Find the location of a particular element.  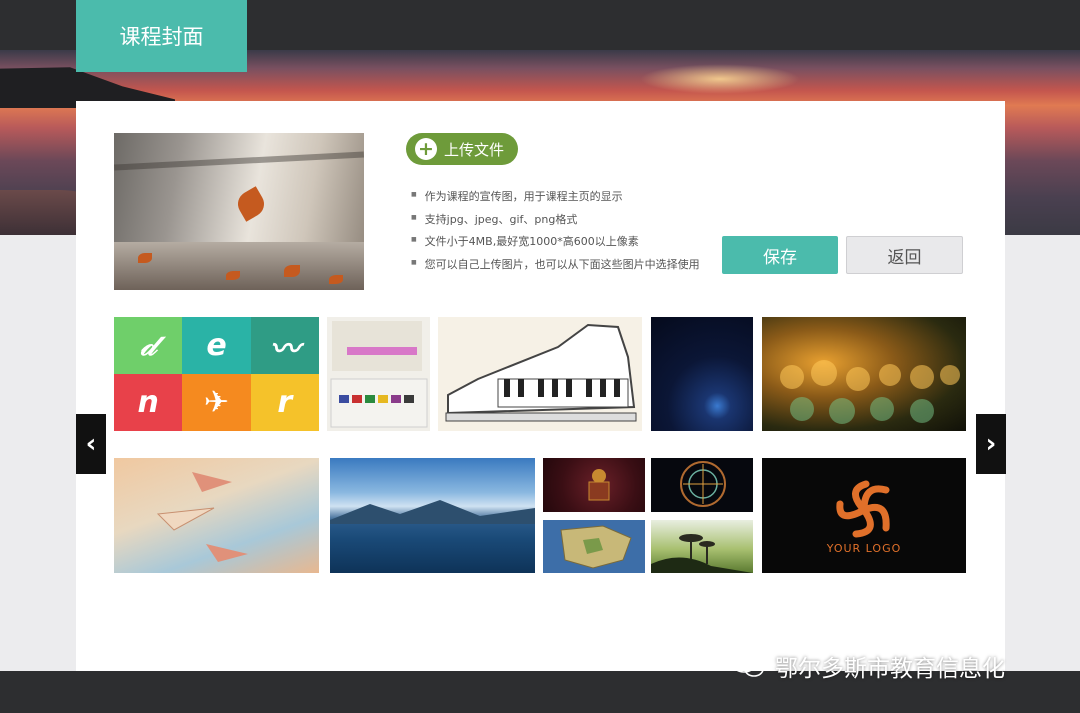

app-tile: n is located at coordinates (148, 402).